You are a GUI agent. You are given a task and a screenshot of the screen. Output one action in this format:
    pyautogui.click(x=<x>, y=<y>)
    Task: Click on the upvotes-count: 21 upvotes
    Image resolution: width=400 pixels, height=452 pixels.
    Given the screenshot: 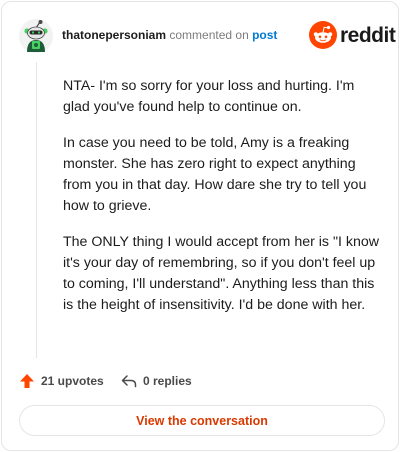 What is the action you would take?
    pyautogui.click(x=72, y=381)
    